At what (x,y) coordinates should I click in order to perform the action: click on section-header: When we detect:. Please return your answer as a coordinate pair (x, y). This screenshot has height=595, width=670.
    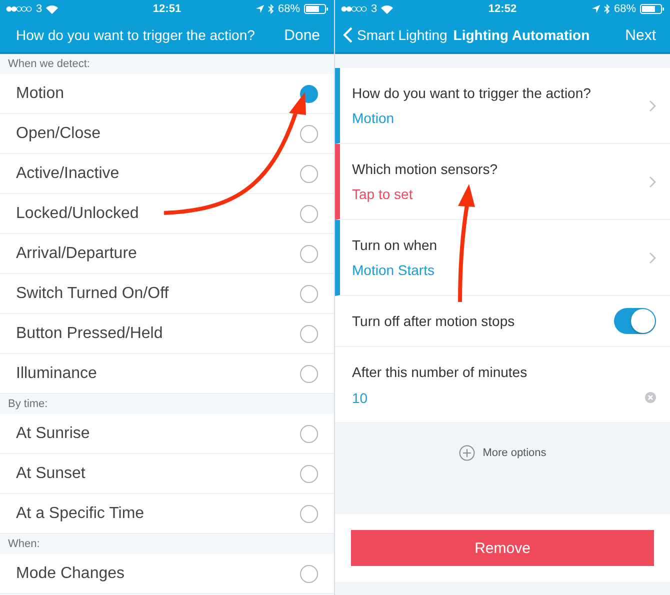
    Looking at the image, I should click on (49, 64).